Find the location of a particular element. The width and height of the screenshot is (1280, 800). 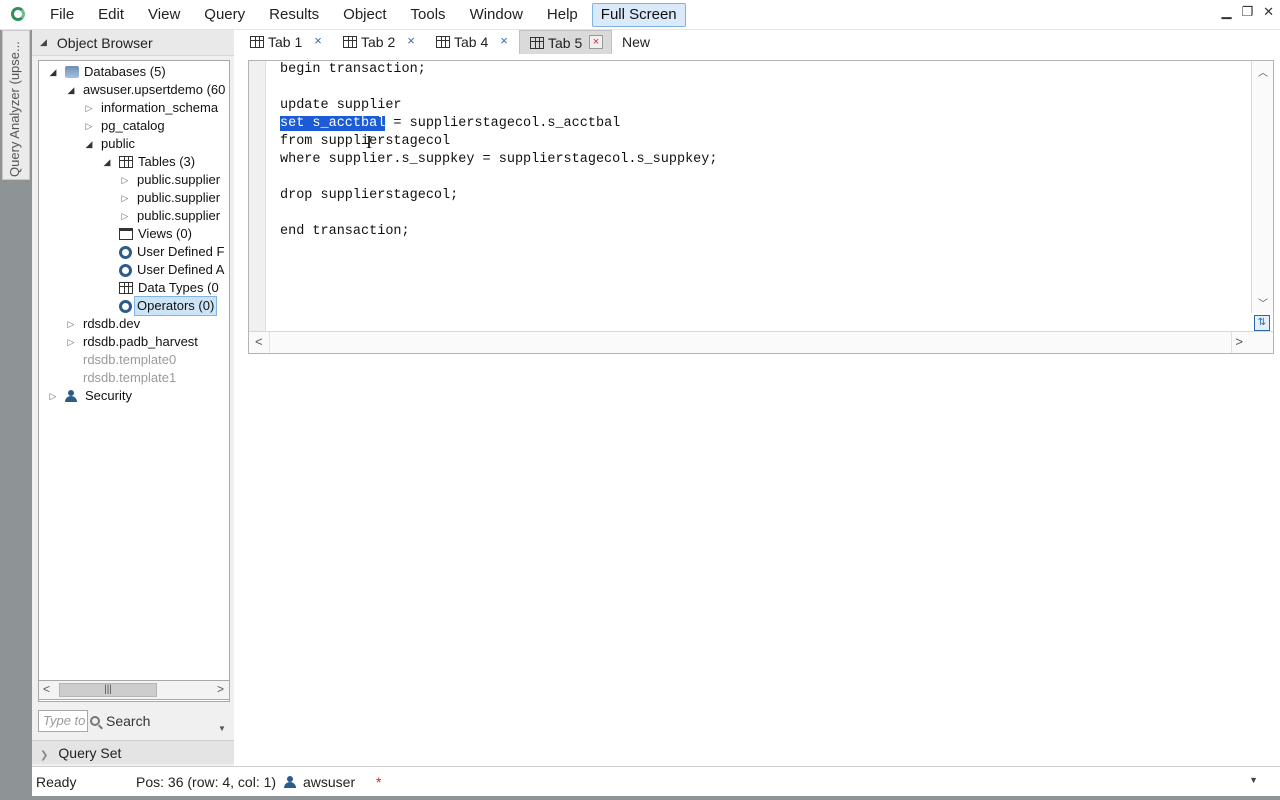

tree-item-label: User Defined F is located at coordinates (181, 251).